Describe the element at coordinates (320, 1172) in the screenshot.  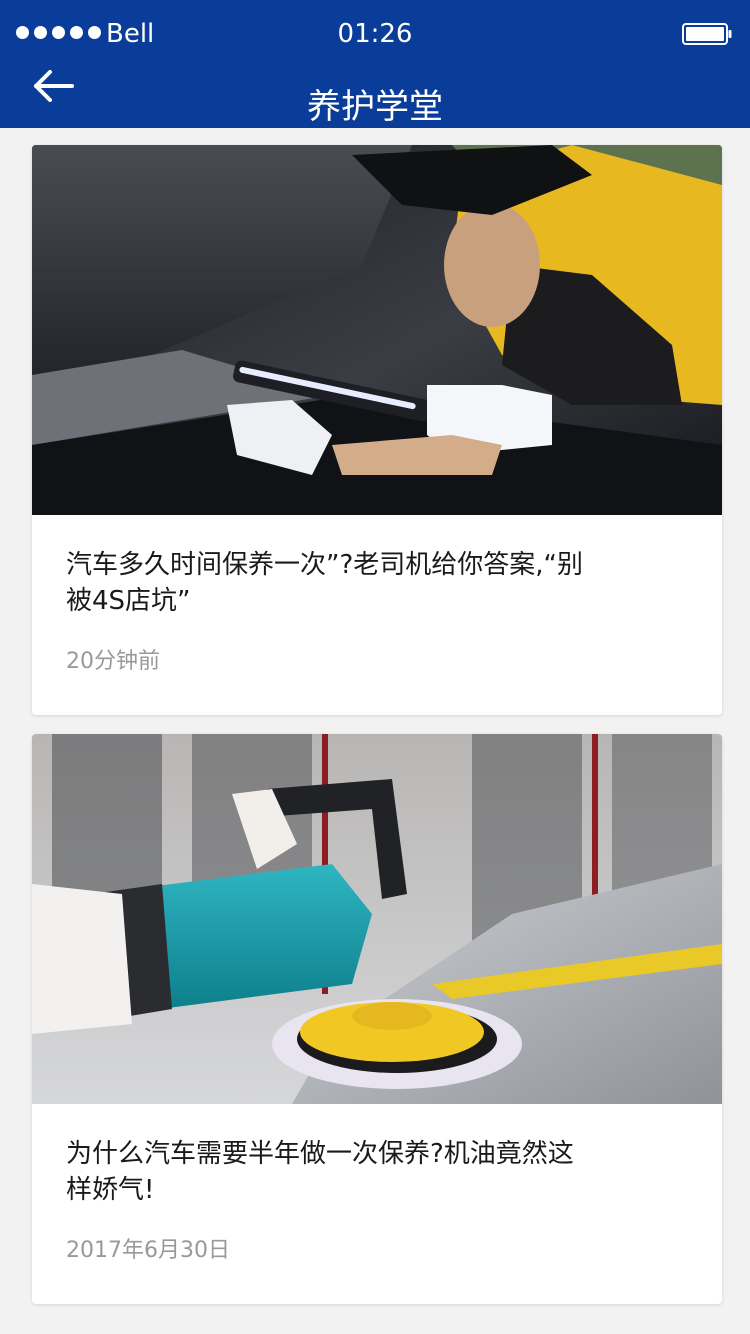
I see `article-title: 为什么汽车需要半年做一次保养?机油竟然这样娇气!` at that location.